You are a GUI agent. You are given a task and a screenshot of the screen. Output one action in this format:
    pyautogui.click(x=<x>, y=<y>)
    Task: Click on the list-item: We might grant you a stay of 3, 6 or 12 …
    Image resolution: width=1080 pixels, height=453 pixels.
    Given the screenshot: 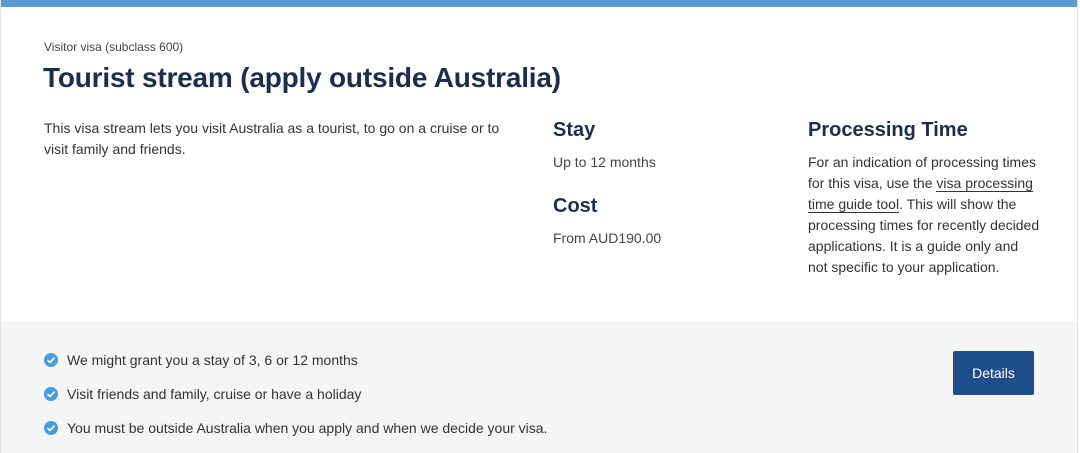 What is the action you would take?
    pyautogui.click(x=295, y=360)
    